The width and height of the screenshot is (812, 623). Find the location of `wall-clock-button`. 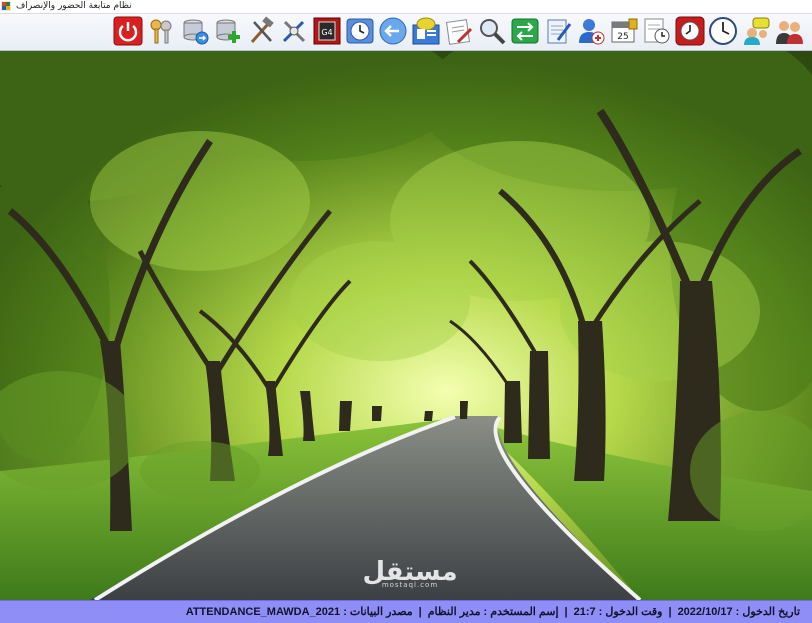

wall-clock-button is located at coordinates (723, 31).